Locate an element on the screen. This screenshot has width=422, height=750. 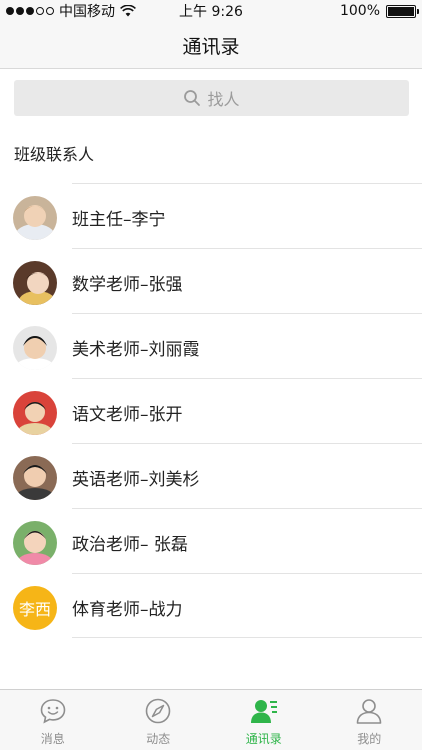
signal-strength-icon is located at coordinates (30, 11).